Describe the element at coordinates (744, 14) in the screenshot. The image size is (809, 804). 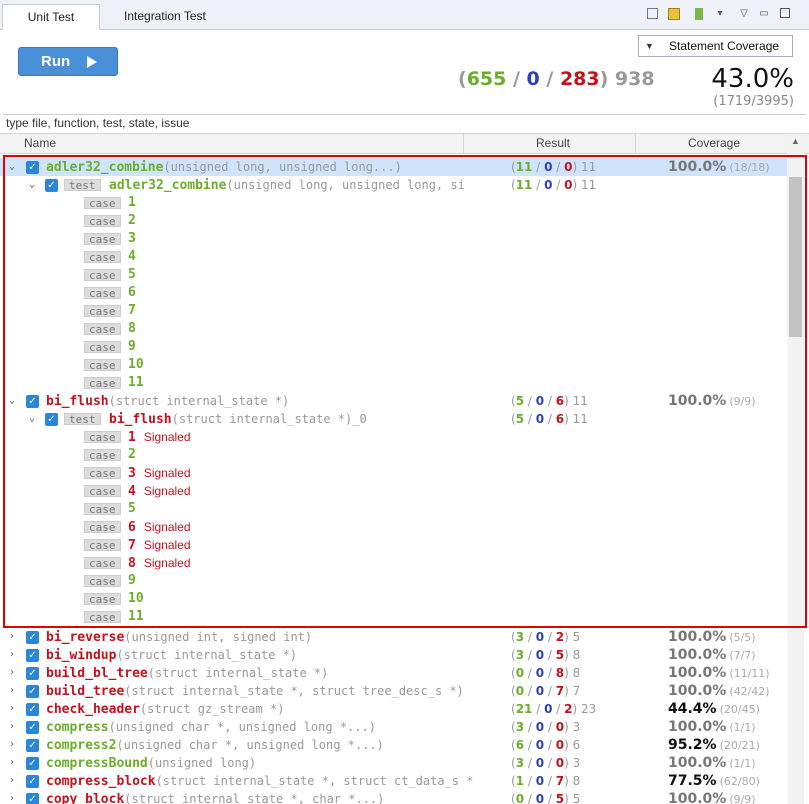
I see `view-menu-icon: ▽` at that location.